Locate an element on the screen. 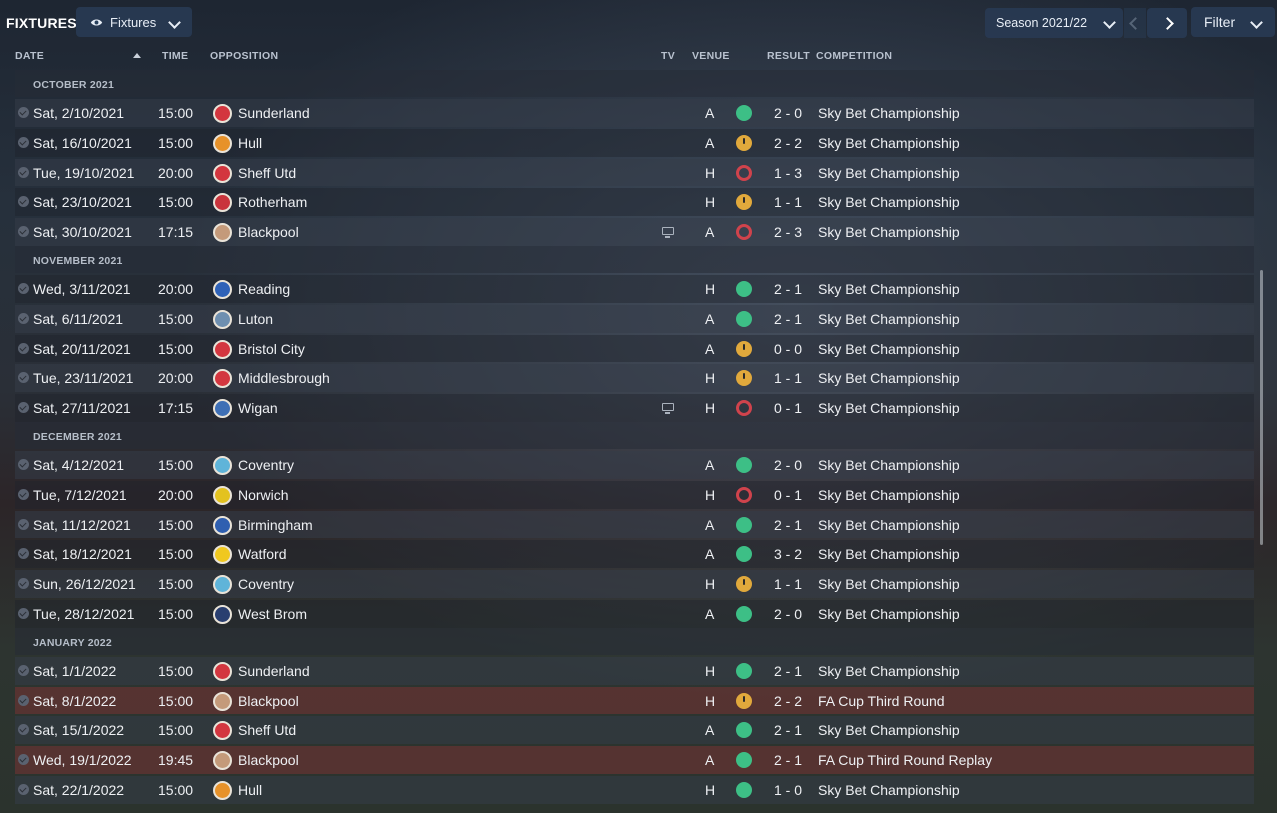  filter-button: Filter is located at coordinates (1233, 22).